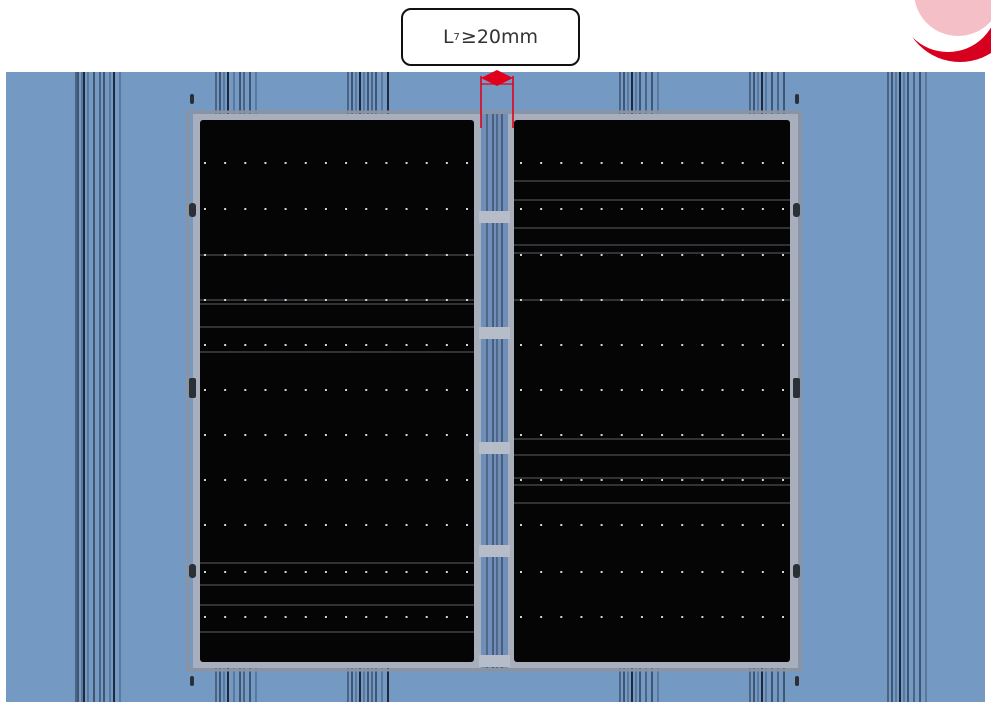  Describe the element at coordinates (468, 37) in the screenshot. I see `dimension-relation: ≥` at that location.